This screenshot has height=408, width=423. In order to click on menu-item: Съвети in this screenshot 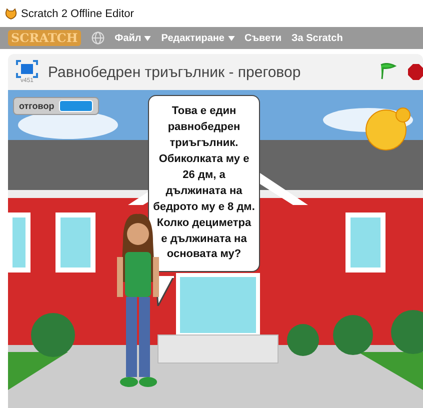, I will do `click(263, 38)`.